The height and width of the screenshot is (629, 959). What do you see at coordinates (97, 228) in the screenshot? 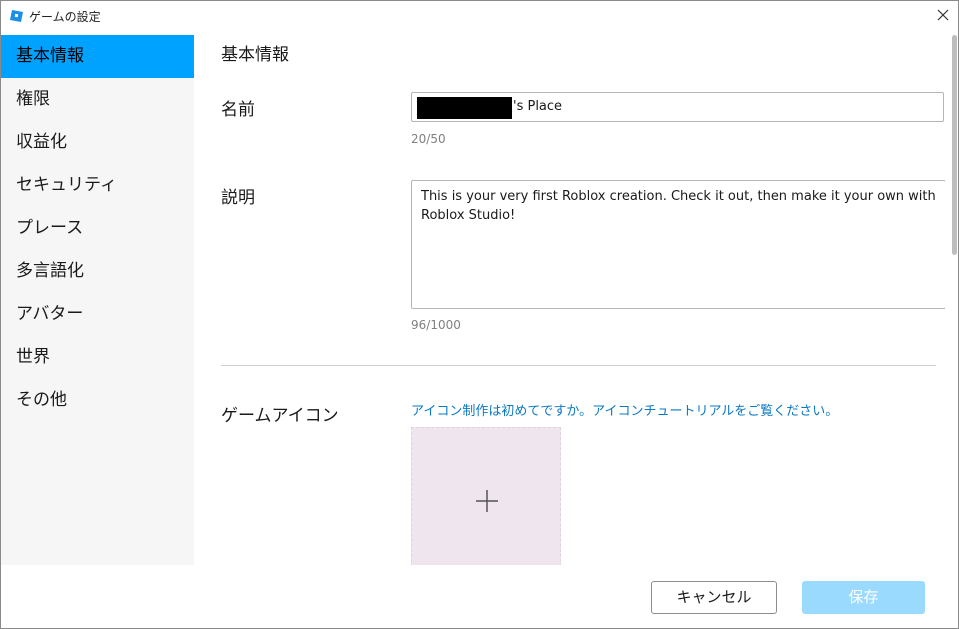
I see `sidebar-item-places: プレース` at bounding box center [97, 228].